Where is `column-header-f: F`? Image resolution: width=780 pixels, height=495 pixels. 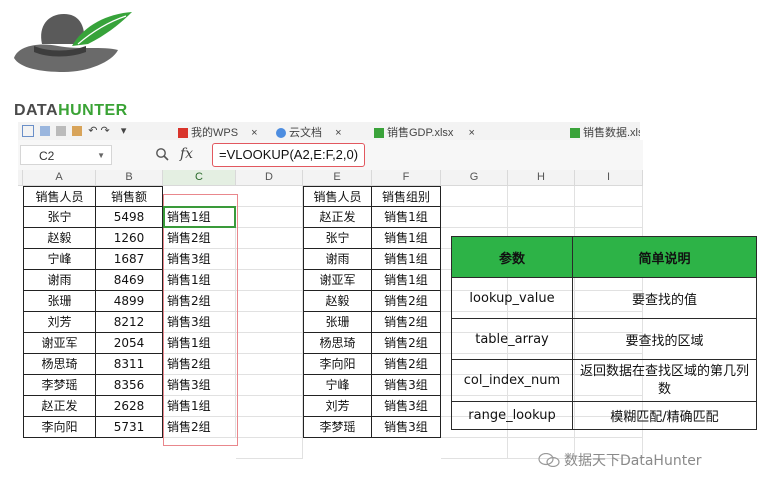
column-header-f: F is located at coordinates (406, 178).